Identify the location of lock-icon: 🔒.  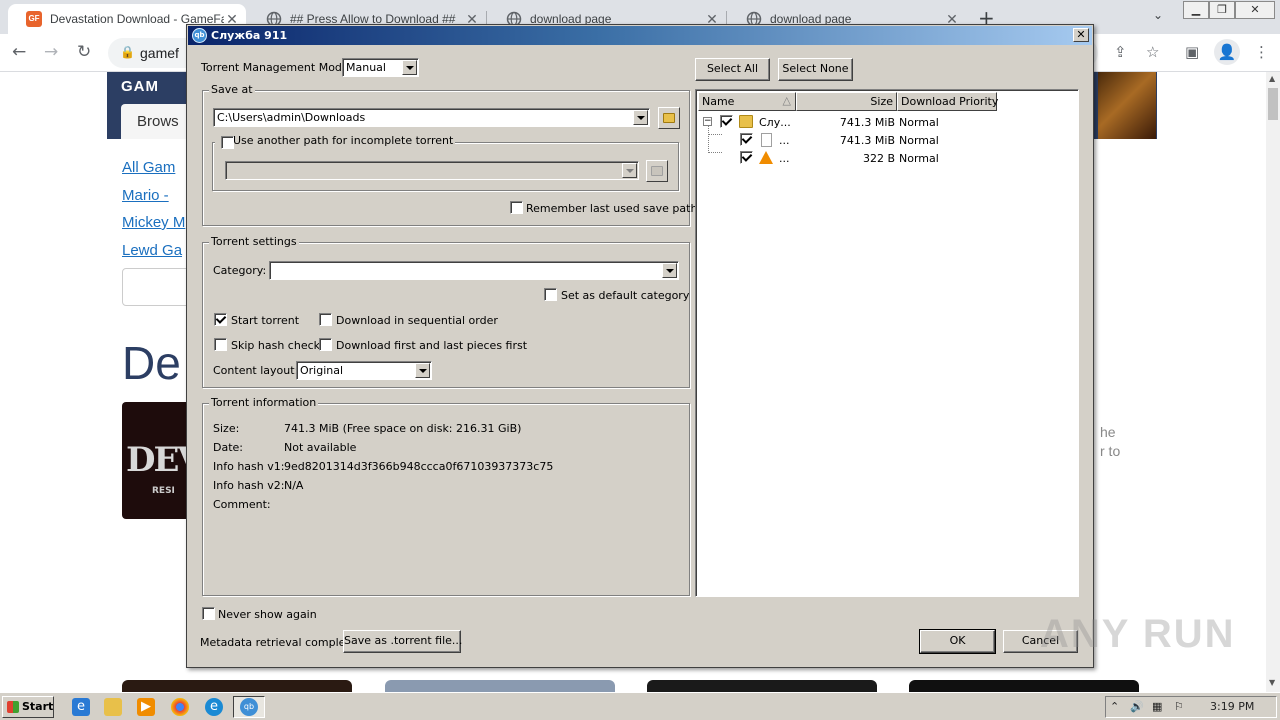
(127, 52).